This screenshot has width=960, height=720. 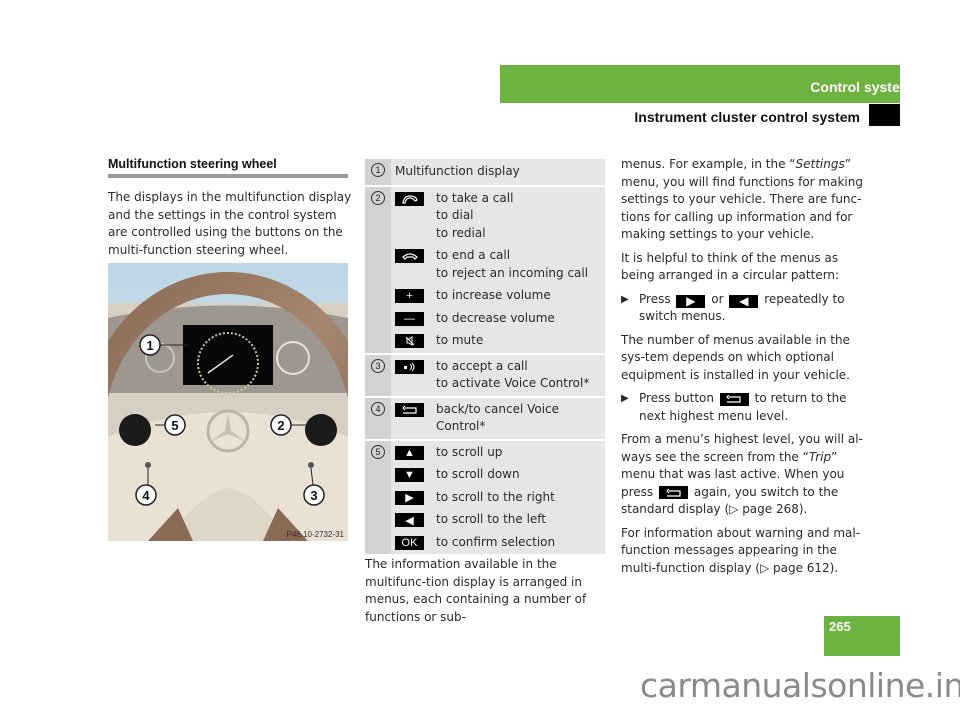 What do you see at coordinates (820, 164) in the screenshot?
I see `settings-menu-name: Settings` at bounding box center [820, 164].